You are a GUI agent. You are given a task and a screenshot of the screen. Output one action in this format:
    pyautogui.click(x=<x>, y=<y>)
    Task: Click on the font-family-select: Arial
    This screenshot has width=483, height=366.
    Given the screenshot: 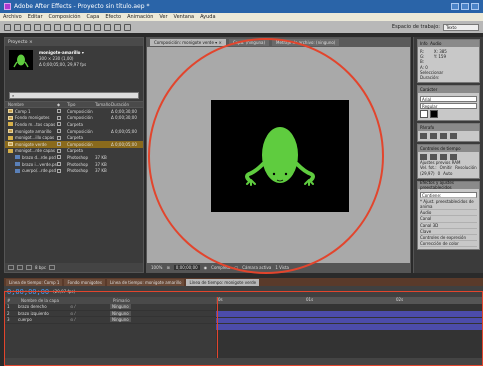 What is the action you would take?
    pyautogui.click(x=448, y=99)
    